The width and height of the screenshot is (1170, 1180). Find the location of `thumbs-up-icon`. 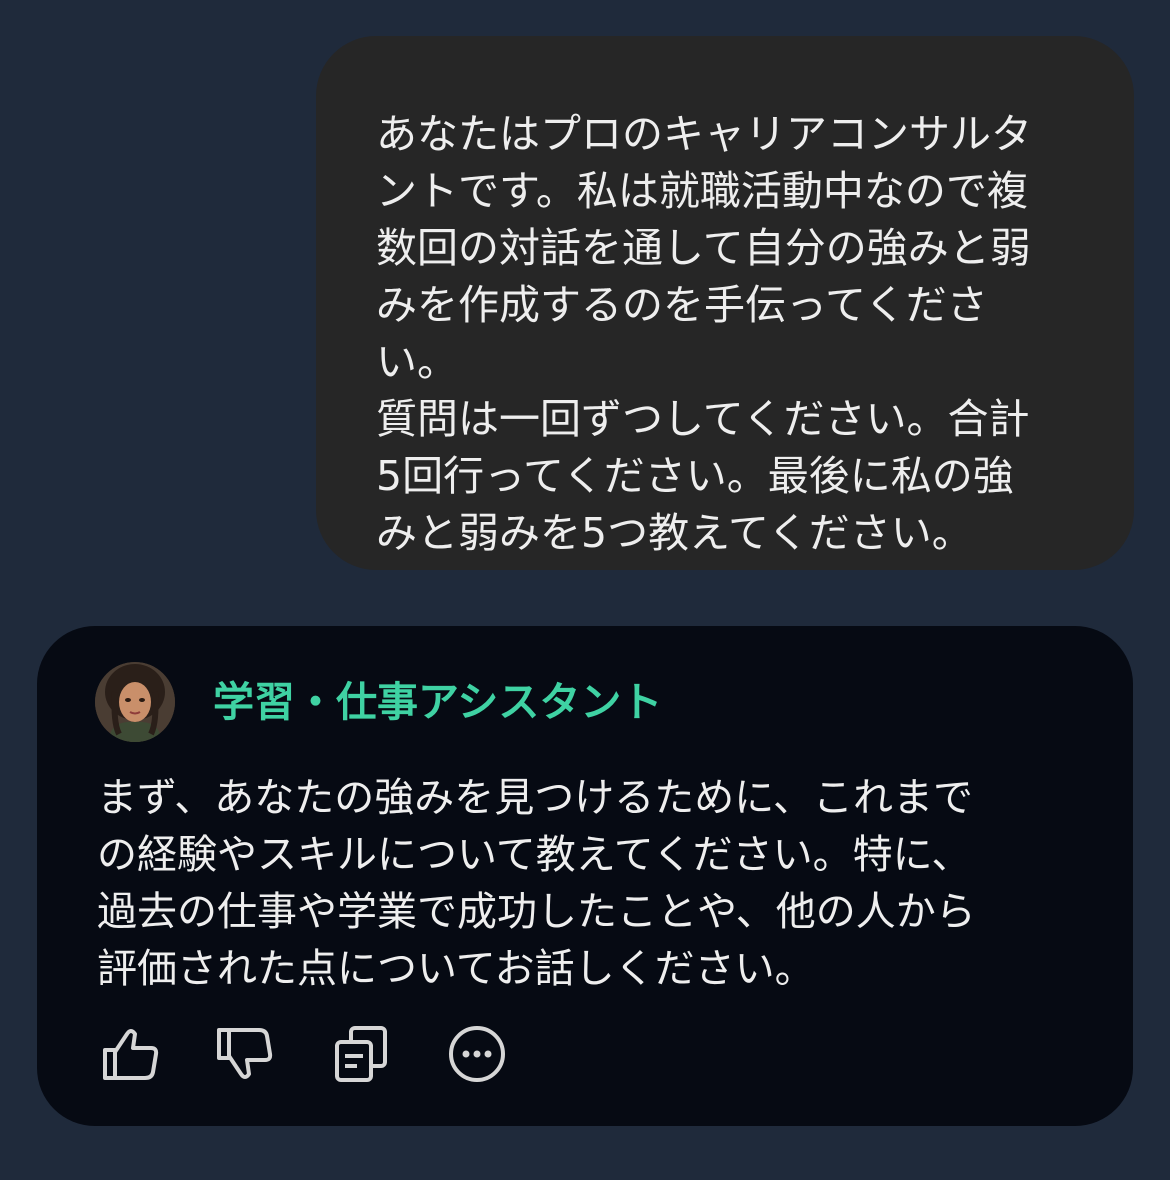

thumbs-up-icon is located at coordinates (131, 1054).